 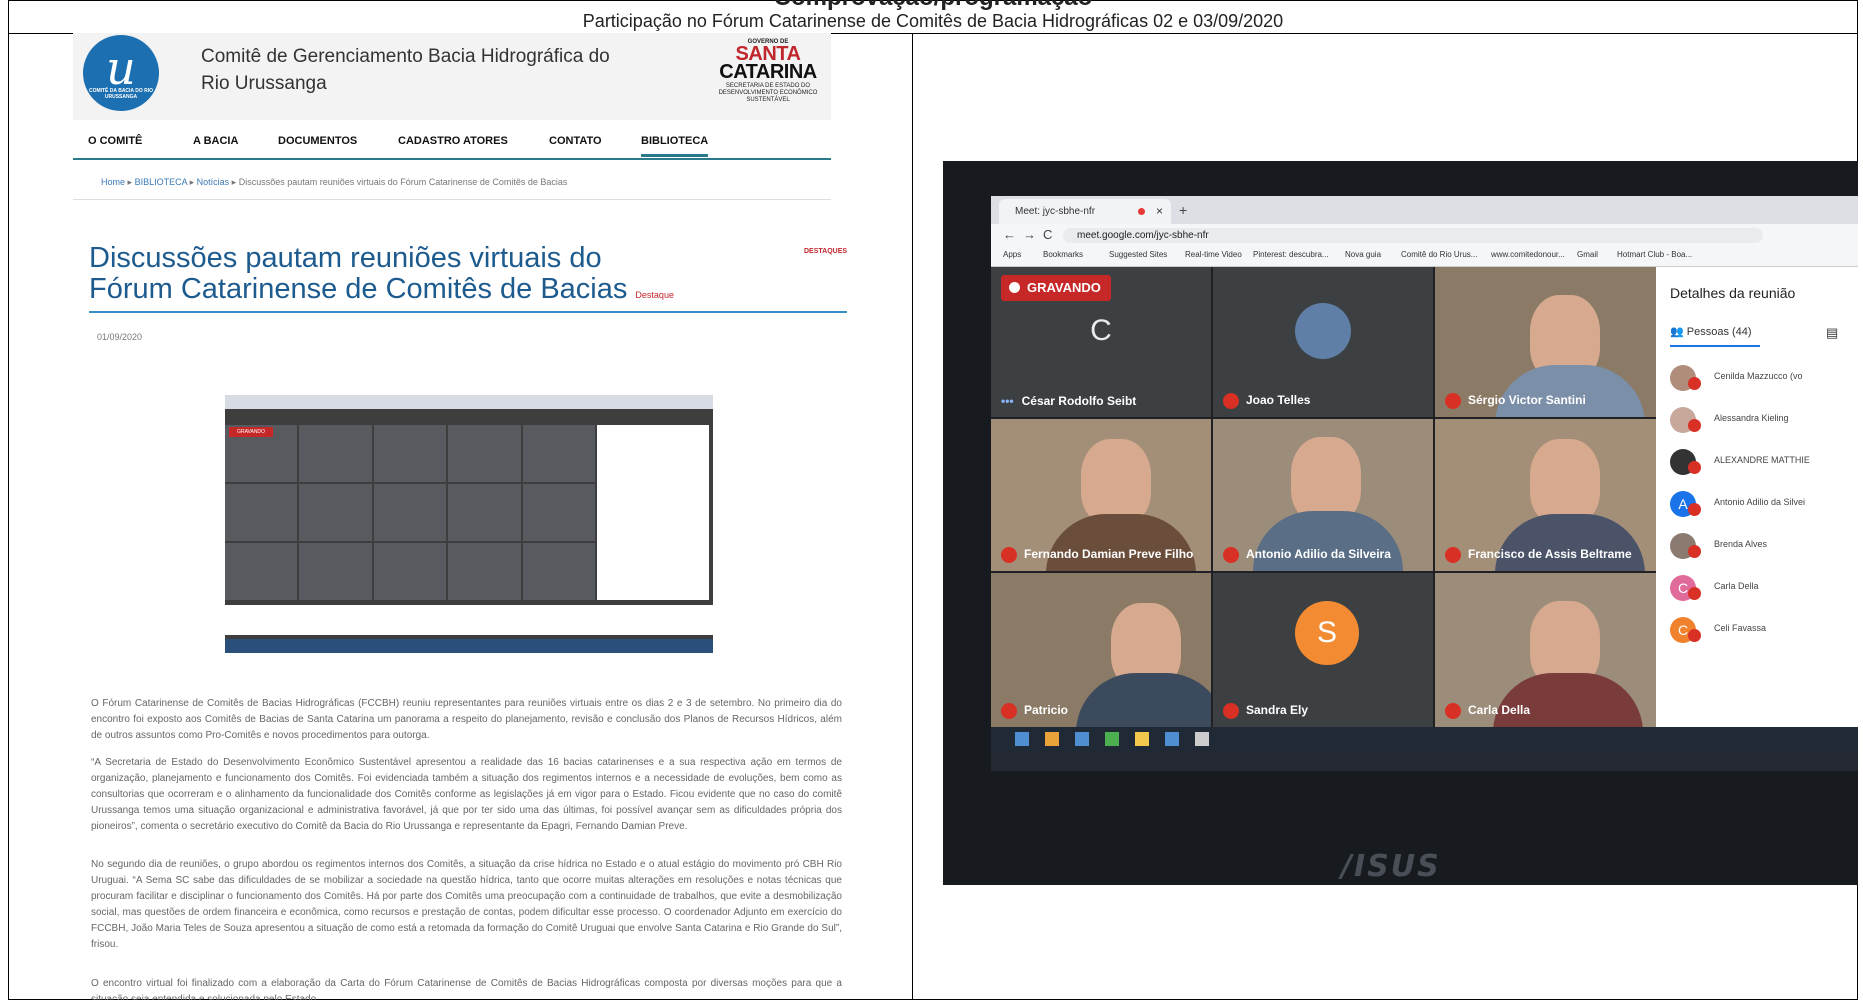 I want to click on bookmark-item: Apps, so click(x=1012, y=254).